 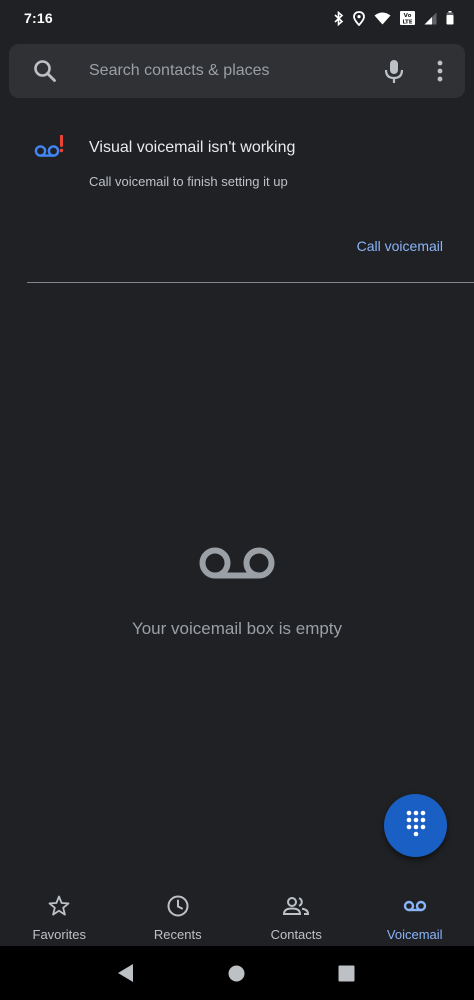 What do you see at coordinates (296, 908) in the screenshot?
I see `people-icon` at bounding box center [296, 908].